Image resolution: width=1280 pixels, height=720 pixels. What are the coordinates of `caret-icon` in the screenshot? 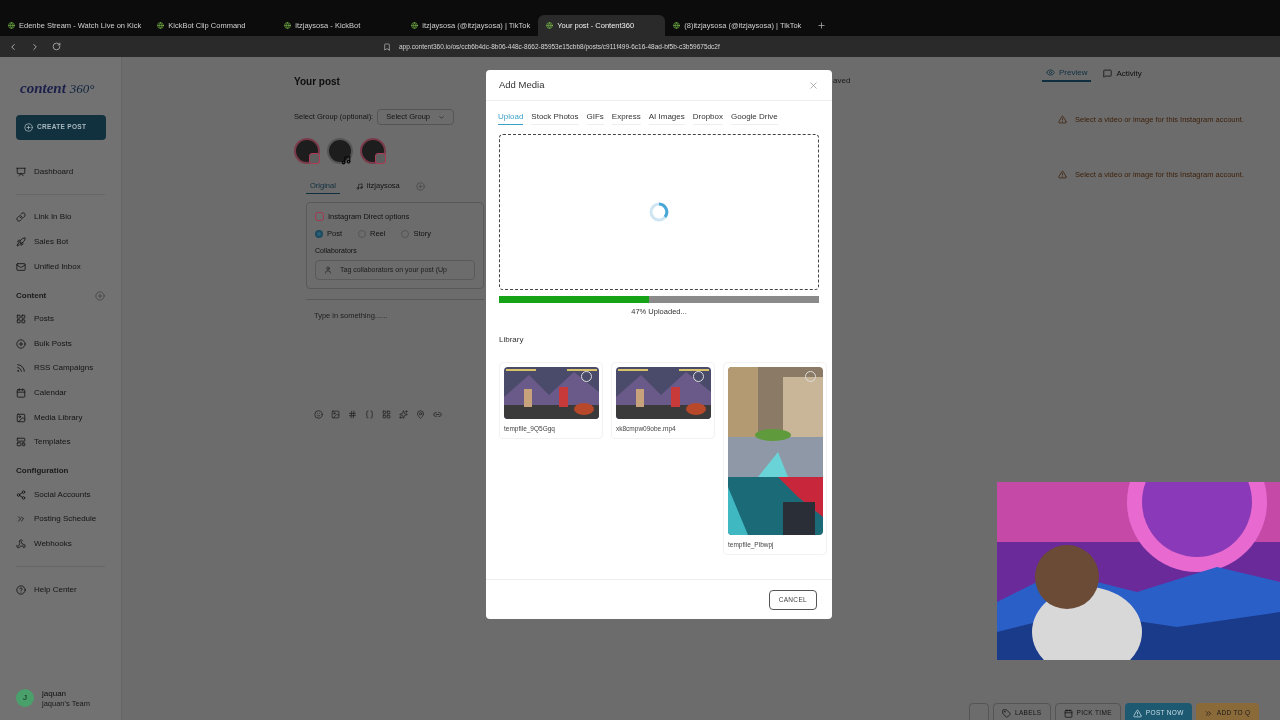 It's located at (441, 117).